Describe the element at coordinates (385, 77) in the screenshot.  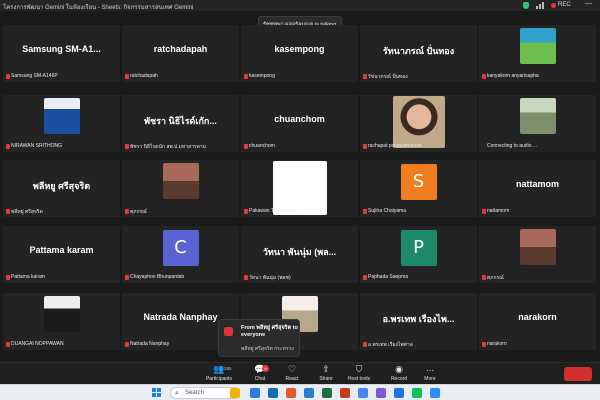
I see `participant-name-label: รัชนาภรณ์ ปั่นทอง` at that location.